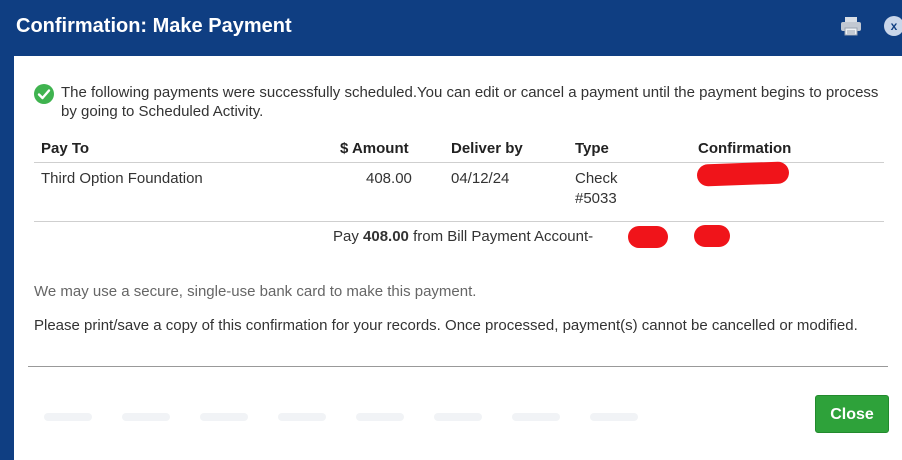 The width and height of the screenshot is (902, 460). What do you see at coordinates (451, 28) in the screenshot?
I see `dialog-titlebar: Confirmation: Make Payment x` at bounding box center [451, 28].